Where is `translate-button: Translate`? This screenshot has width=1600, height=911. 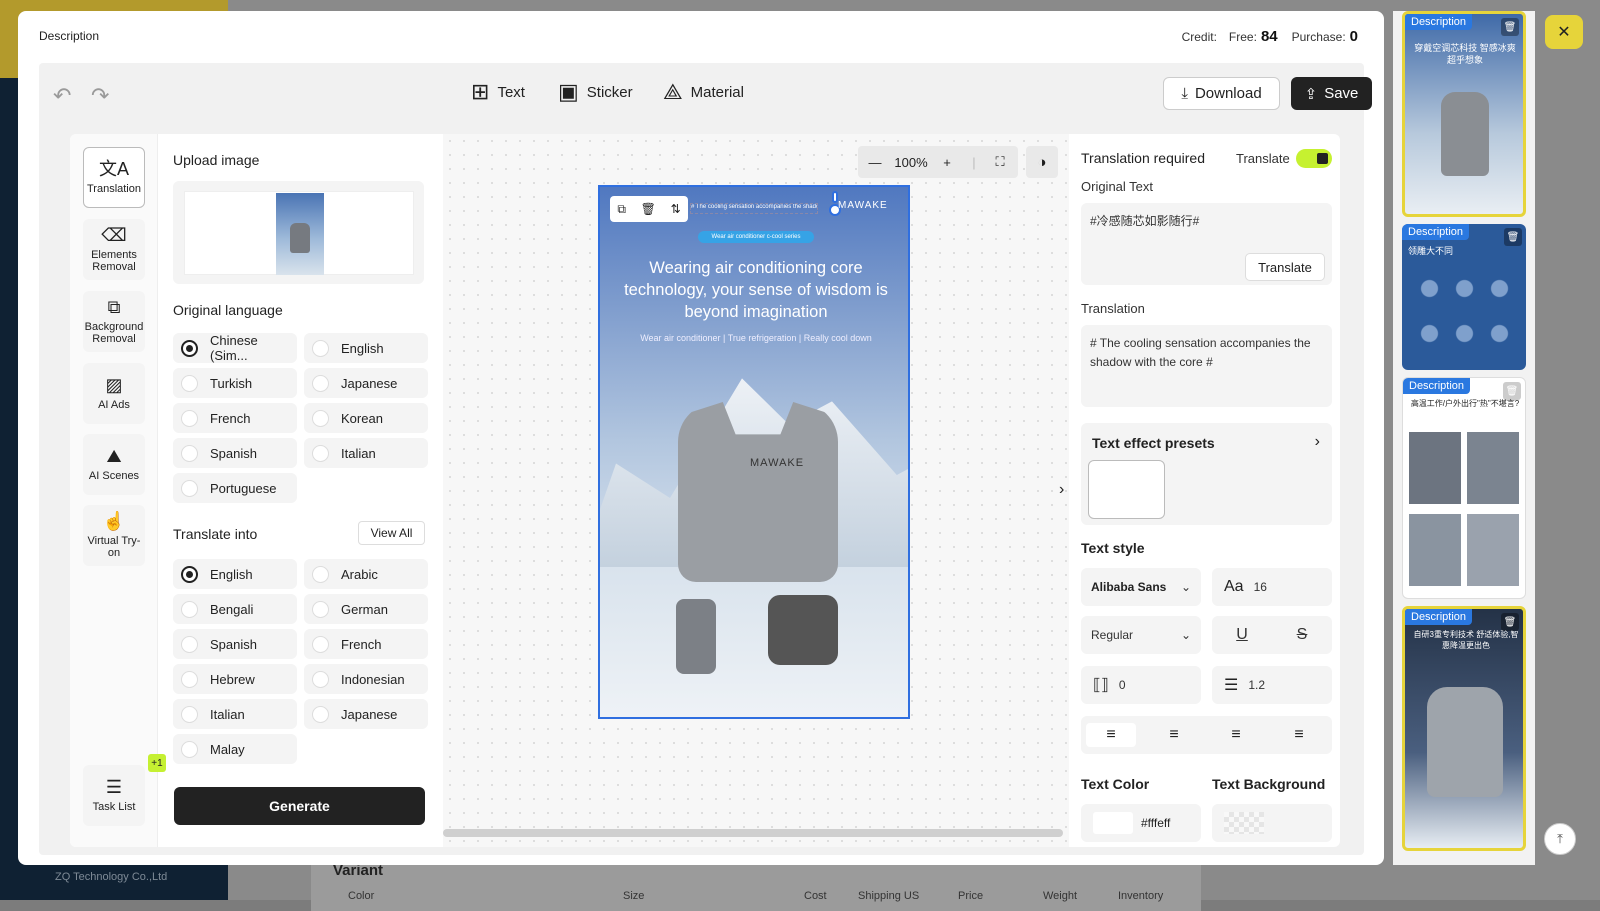 translate-button: Translate is located at coordinates (1285, 267).